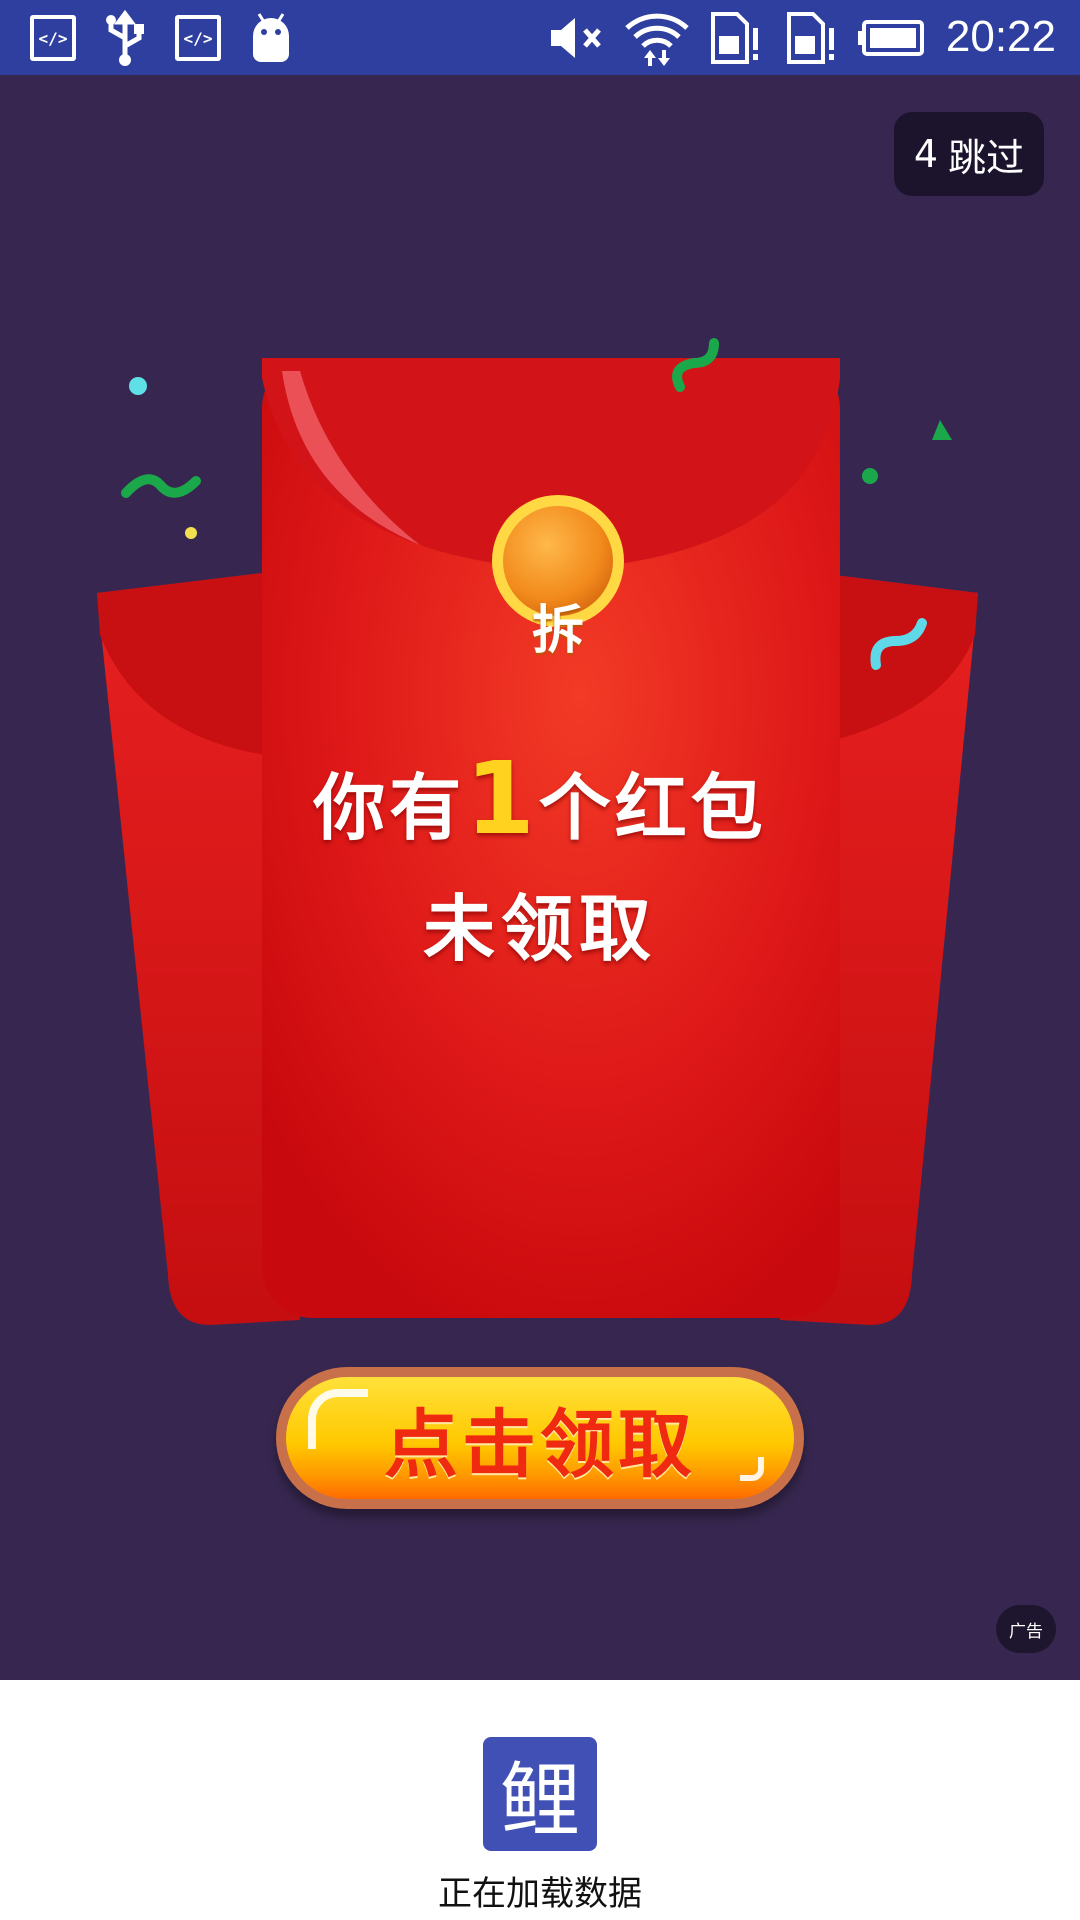 This screenshot has width=1080, height=1920. What do you see at coordinates (540, 1794) in the screenshot?
I see `app-logo: 鲤` at bounding box center [540, 1794].